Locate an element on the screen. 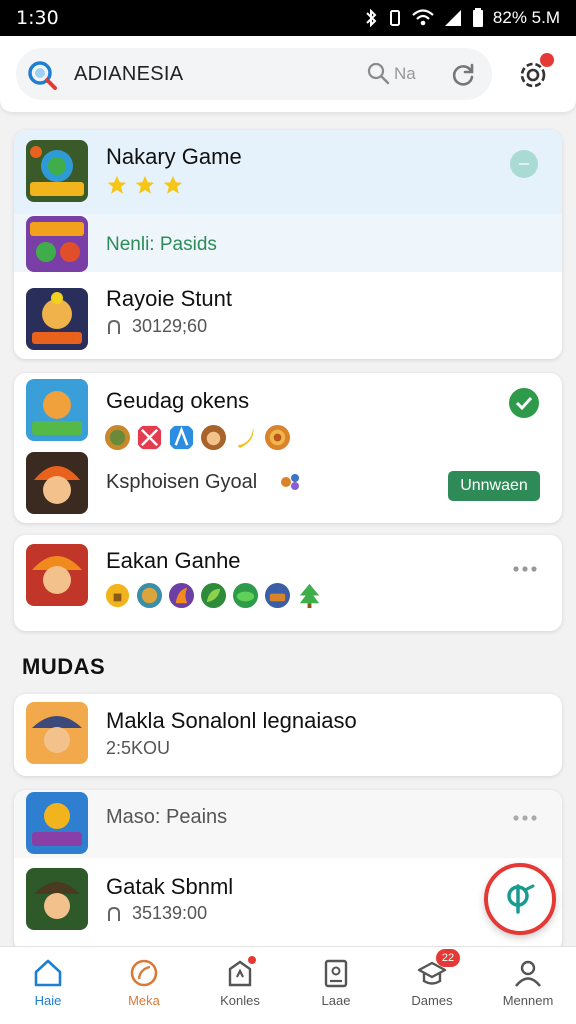  status-bar: 1:30 82% 5.M is located at coordinates (288, 18).